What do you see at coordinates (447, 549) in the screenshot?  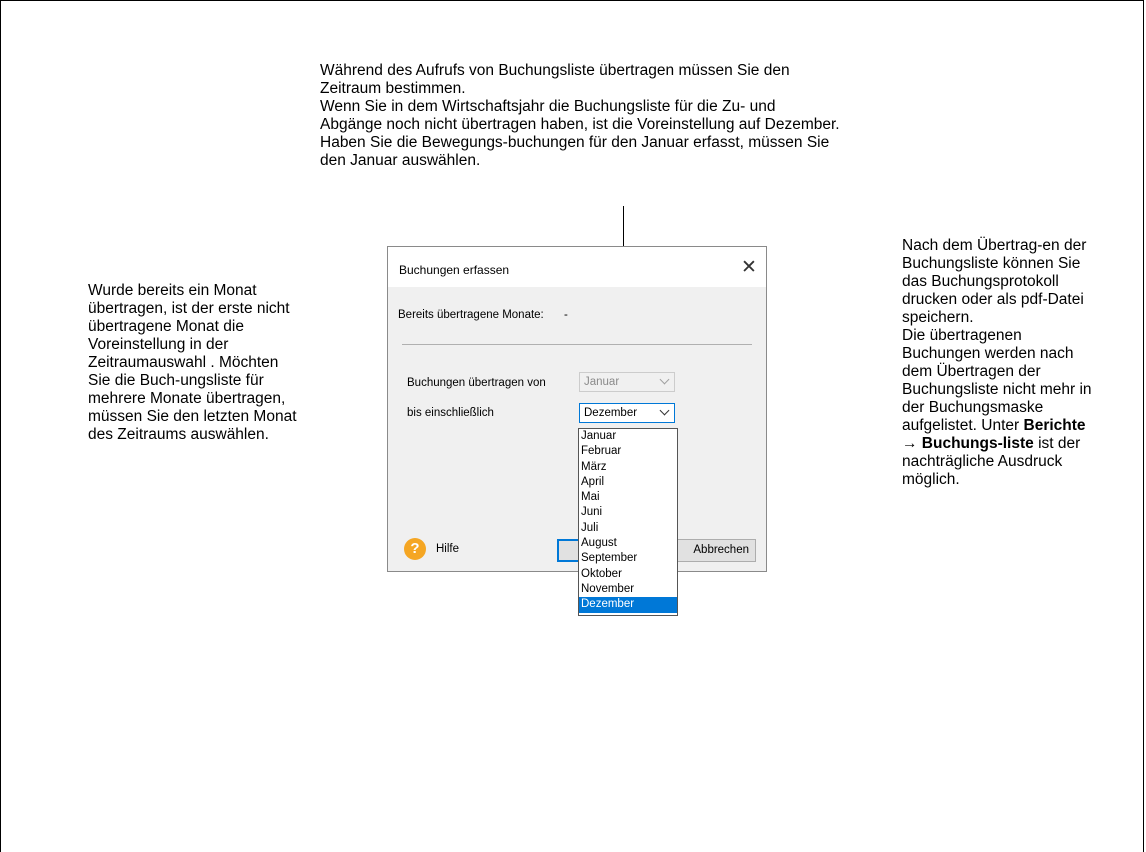 I see `help-label: Hilfe` at bounding box center [447, 549].